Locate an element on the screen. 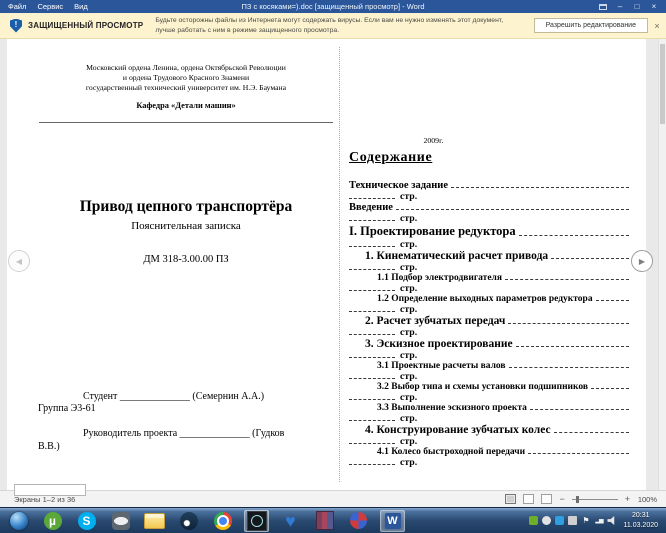 This screenshot has height=533, width=666. heart-icon is located at coordinates (290, 521).